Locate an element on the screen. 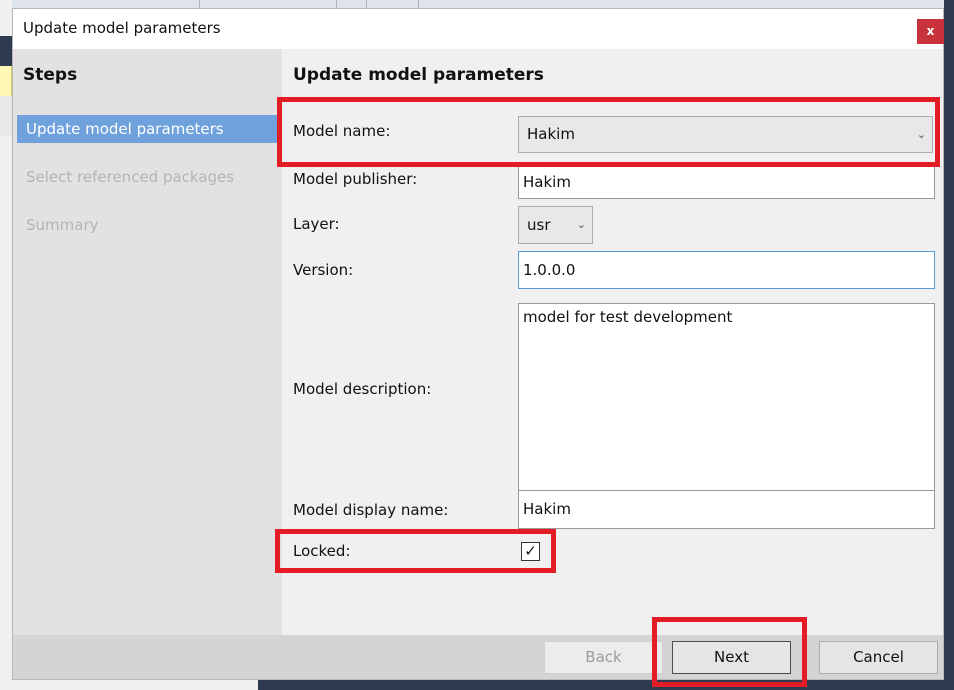  version-input: 1.0.0.0 is located at coordinates (726, 270).